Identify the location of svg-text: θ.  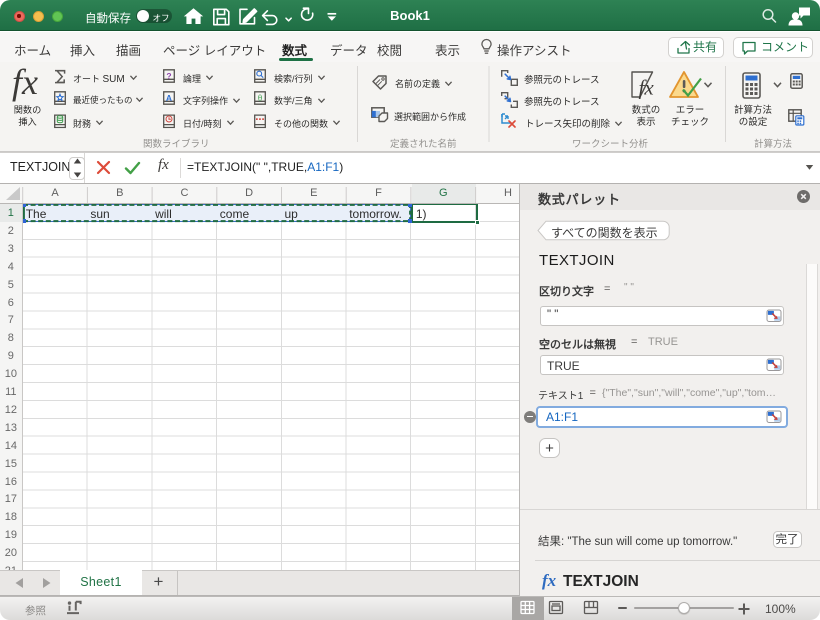
(260, 98).